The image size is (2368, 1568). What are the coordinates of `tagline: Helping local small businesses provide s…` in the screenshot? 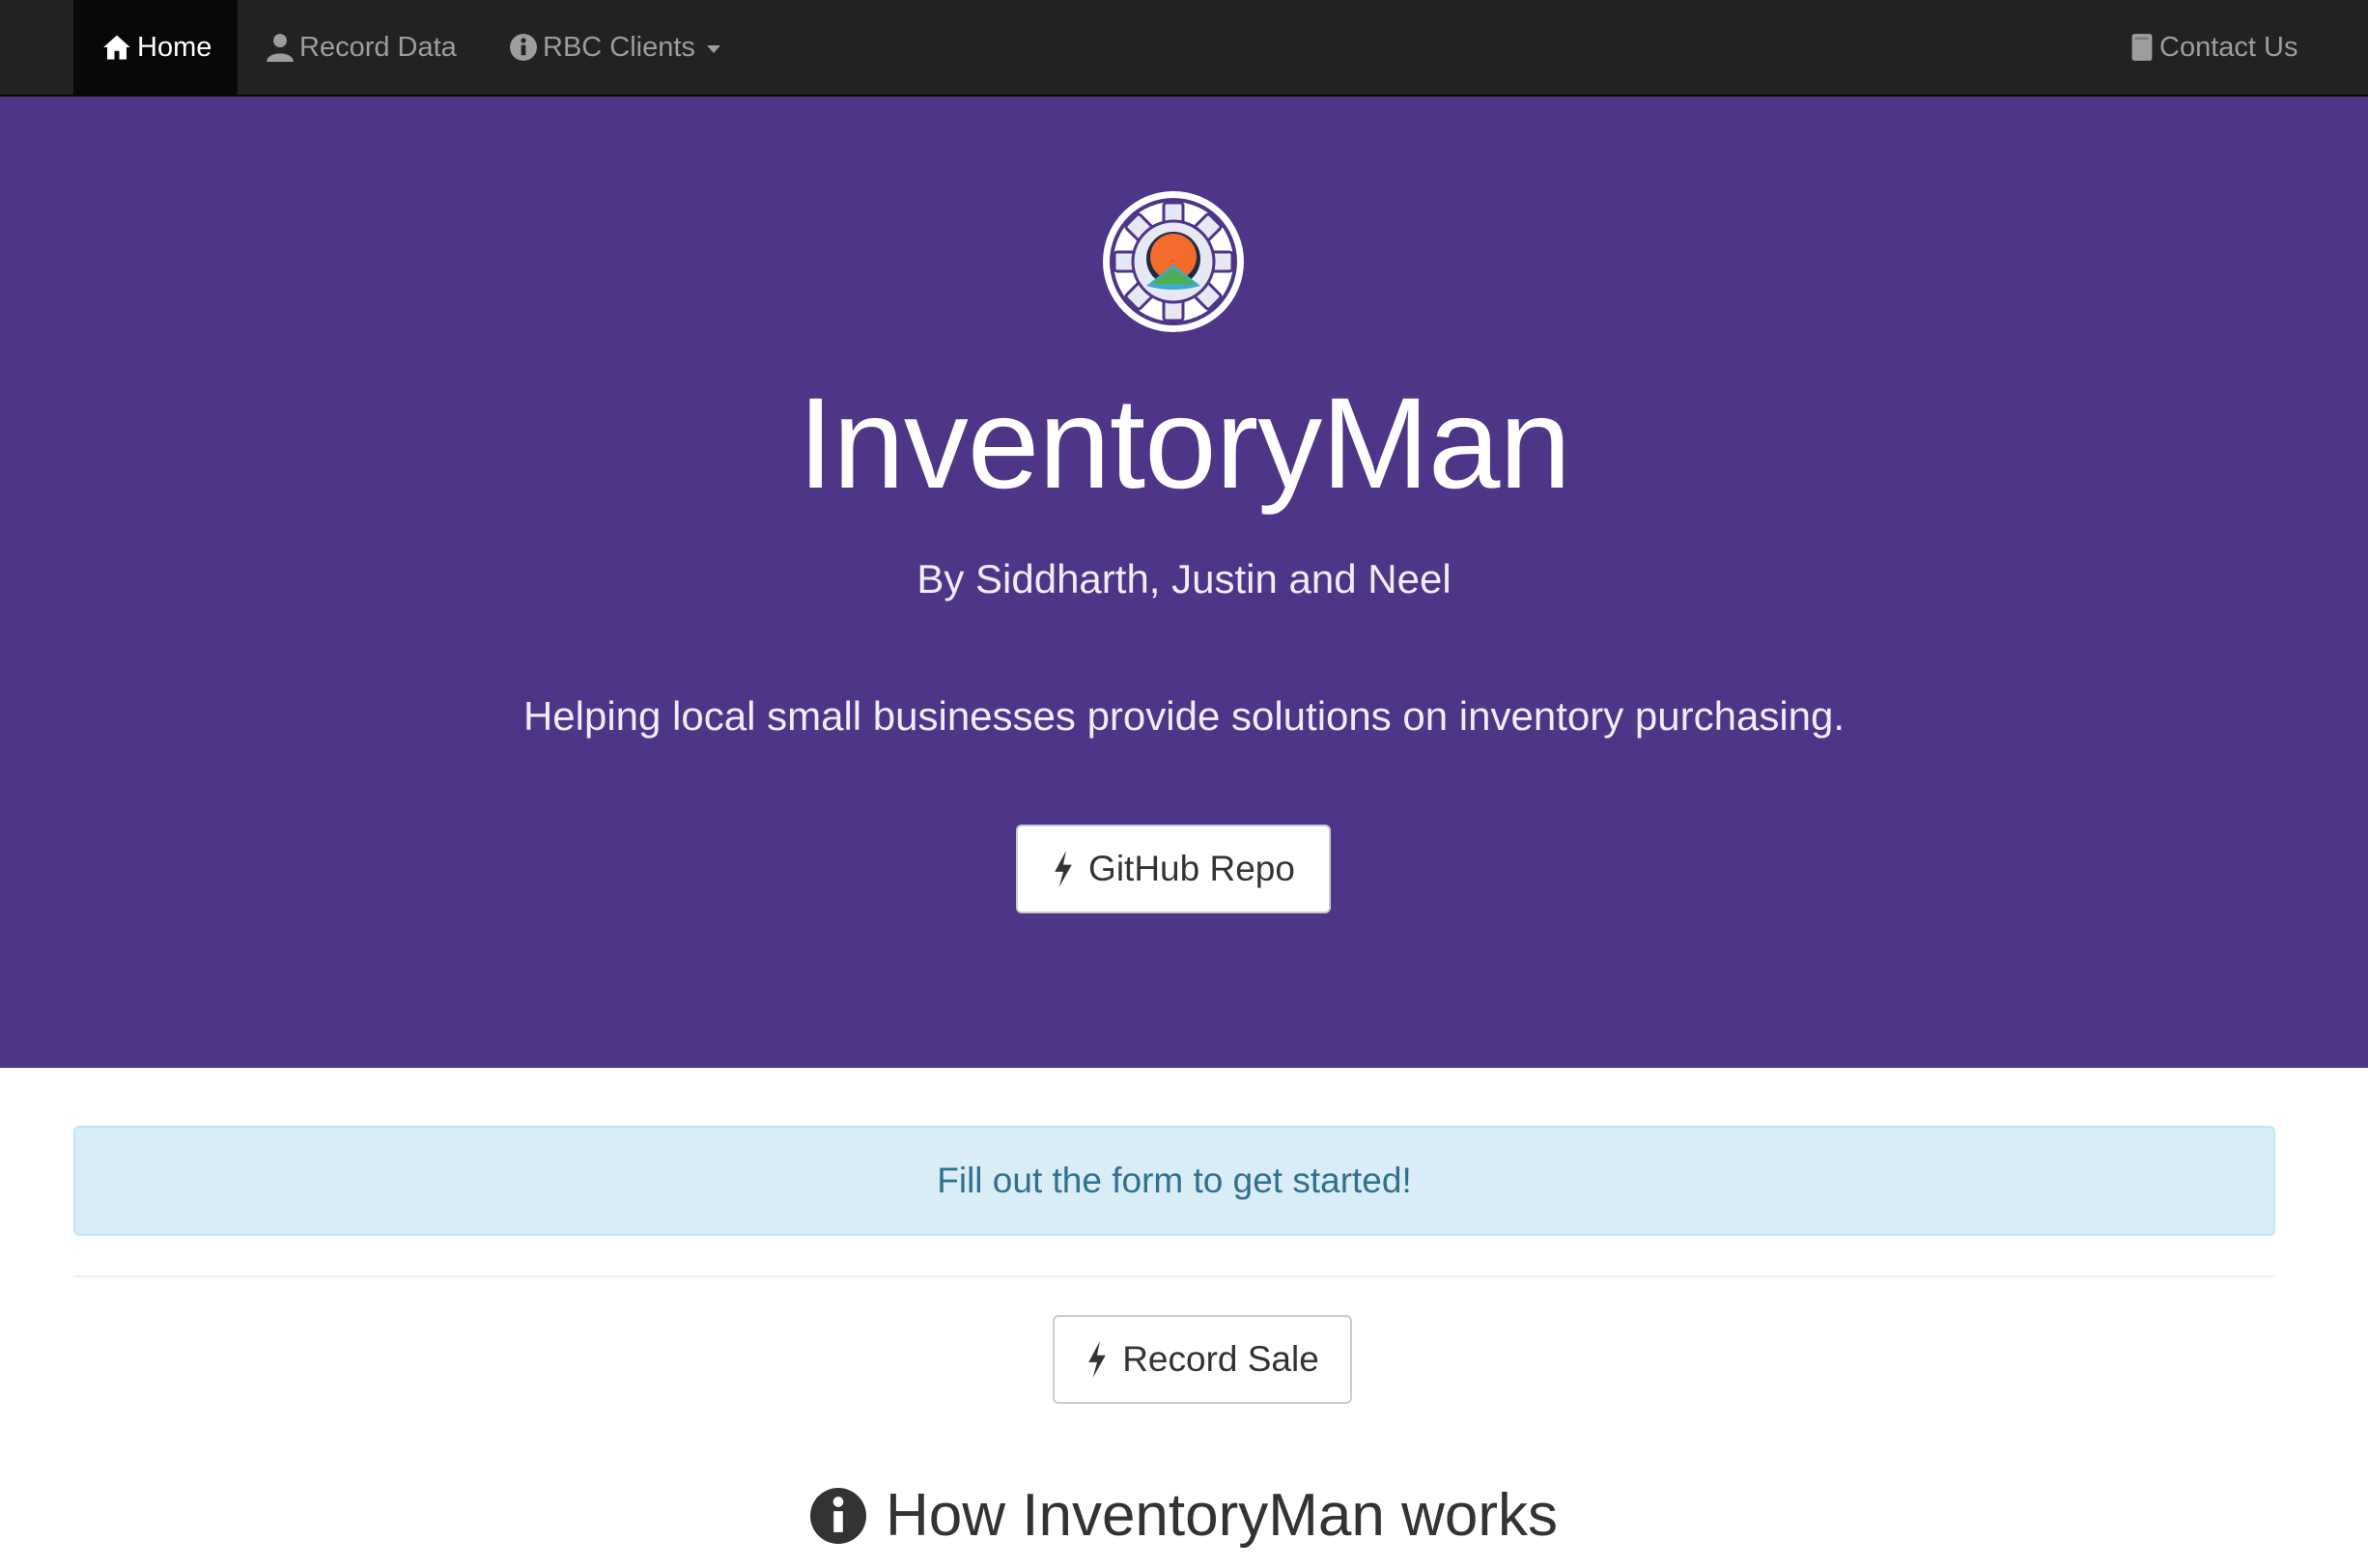 It's located at (1184, 716).